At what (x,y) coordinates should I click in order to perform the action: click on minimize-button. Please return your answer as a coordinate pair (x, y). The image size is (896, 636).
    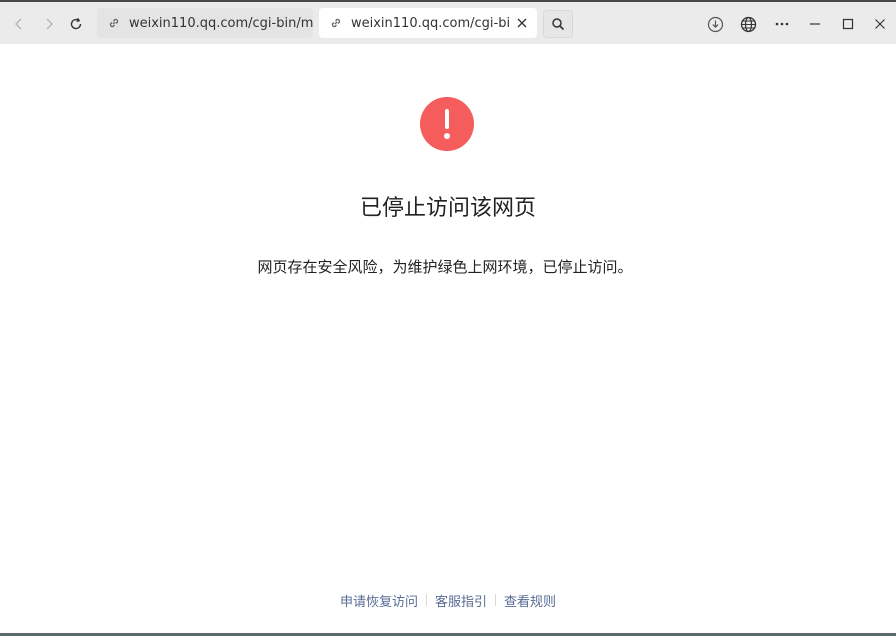
    Looking at the image, I should click on (815, 24).